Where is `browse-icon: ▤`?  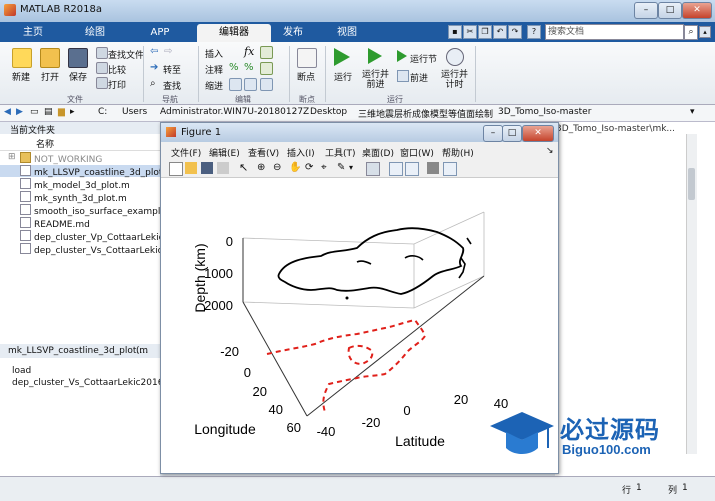 browse-icon: ▤ is located at coordinates (48, 112).